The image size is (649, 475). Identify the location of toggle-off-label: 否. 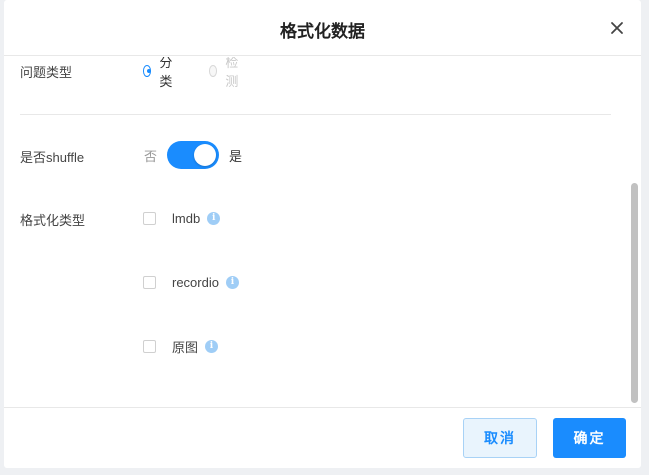
(151, 156).